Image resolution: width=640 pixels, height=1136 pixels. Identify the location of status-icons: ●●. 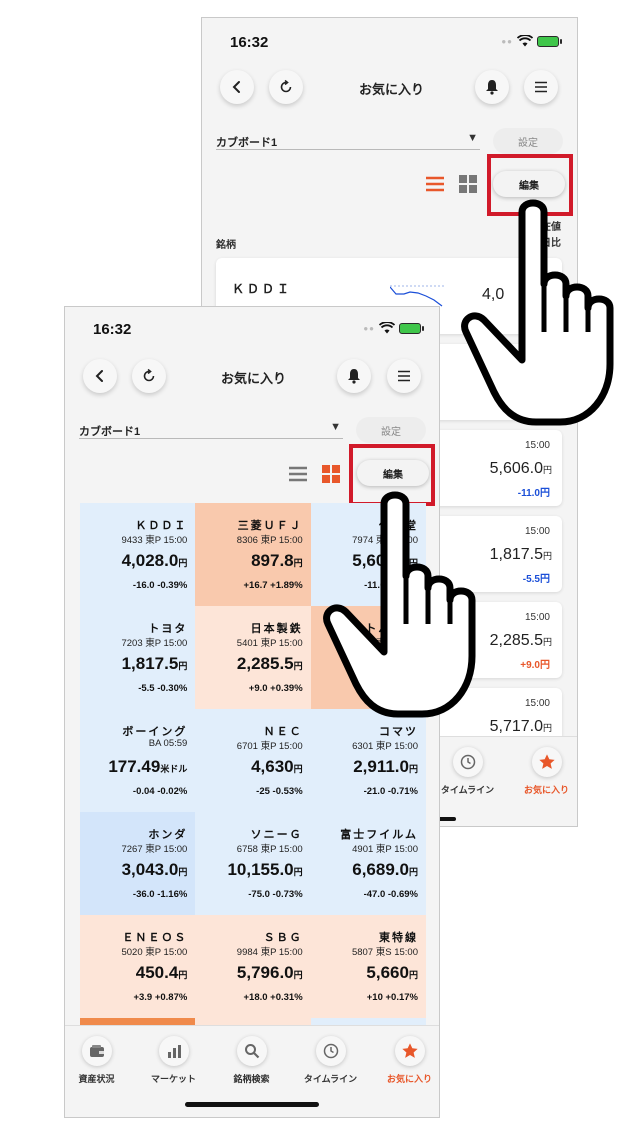
(393, 328).